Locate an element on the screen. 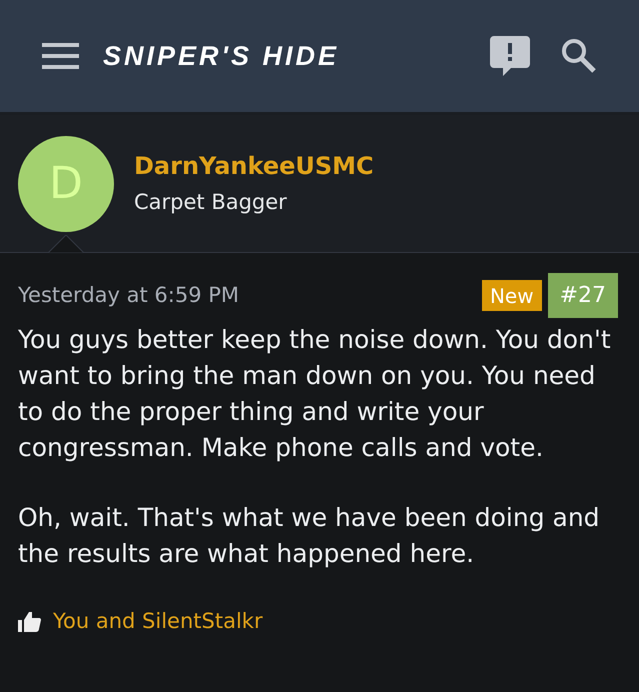  post-paragraph: Oh, wait. That's what we have been doing and the results are what happened here. is located at coordinates (309, 536).